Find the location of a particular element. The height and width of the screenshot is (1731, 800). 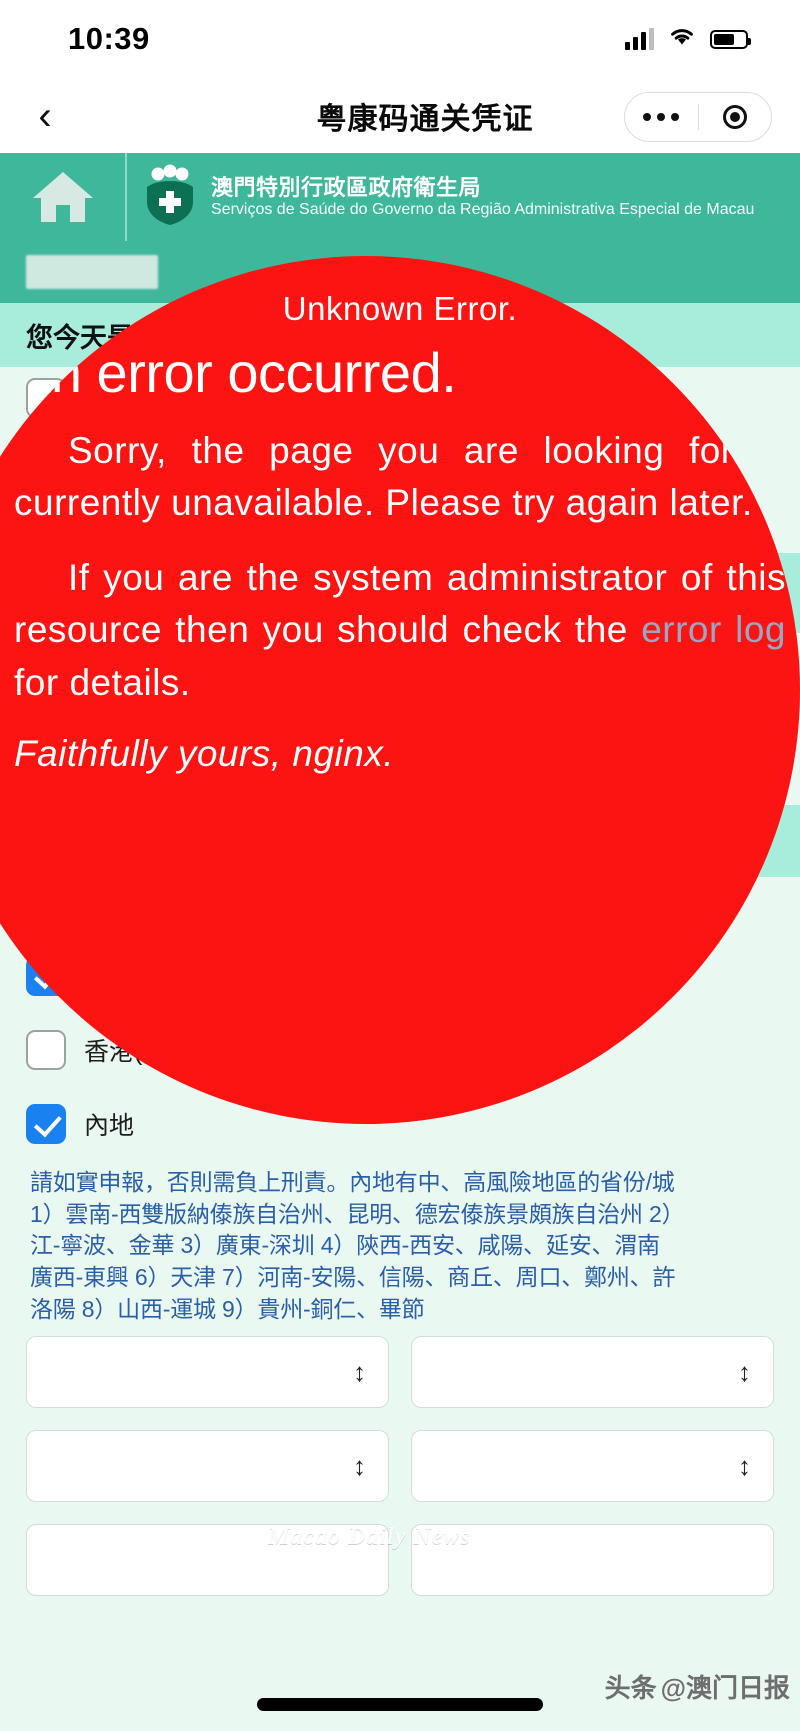

home-icon is located at coordinates (62, 197).